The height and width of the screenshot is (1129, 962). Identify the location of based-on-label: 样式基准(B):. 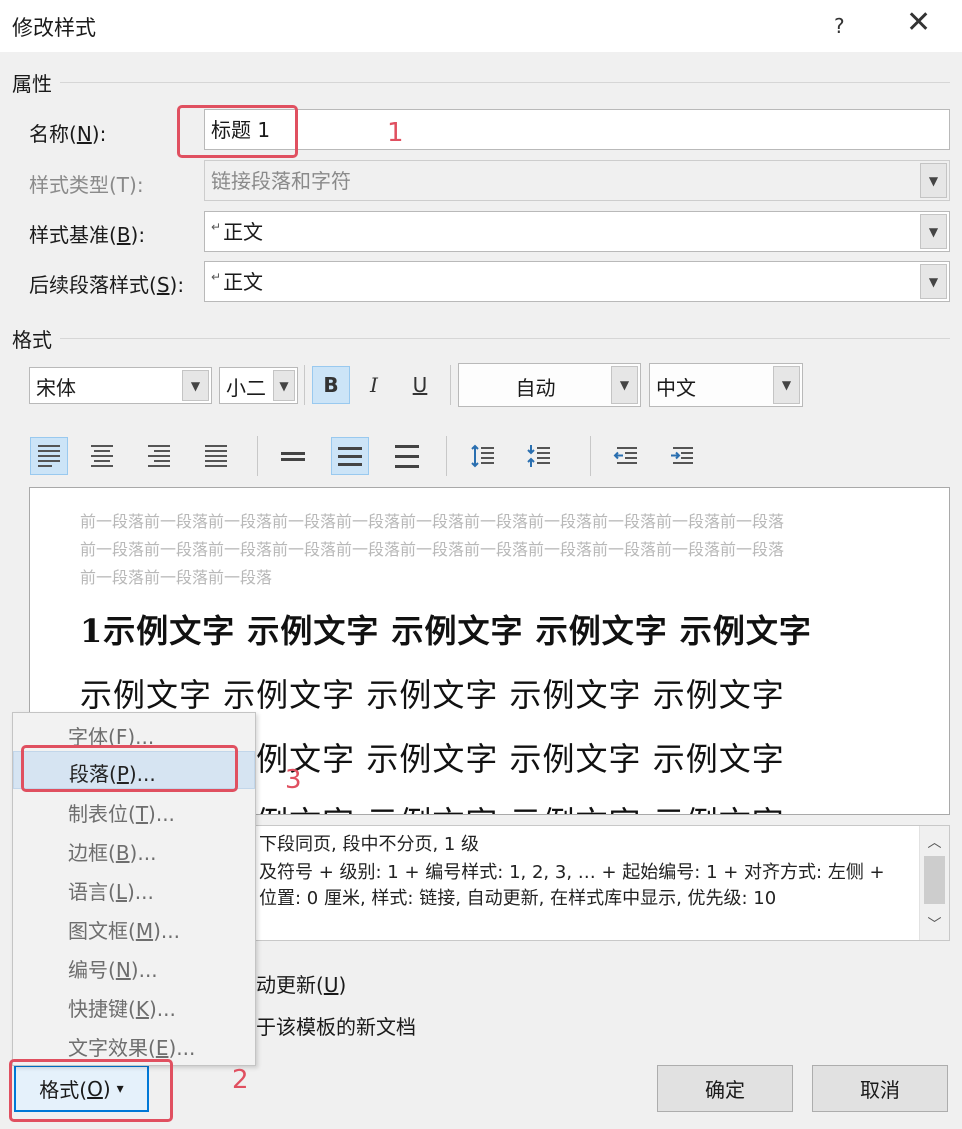
(87, 235).